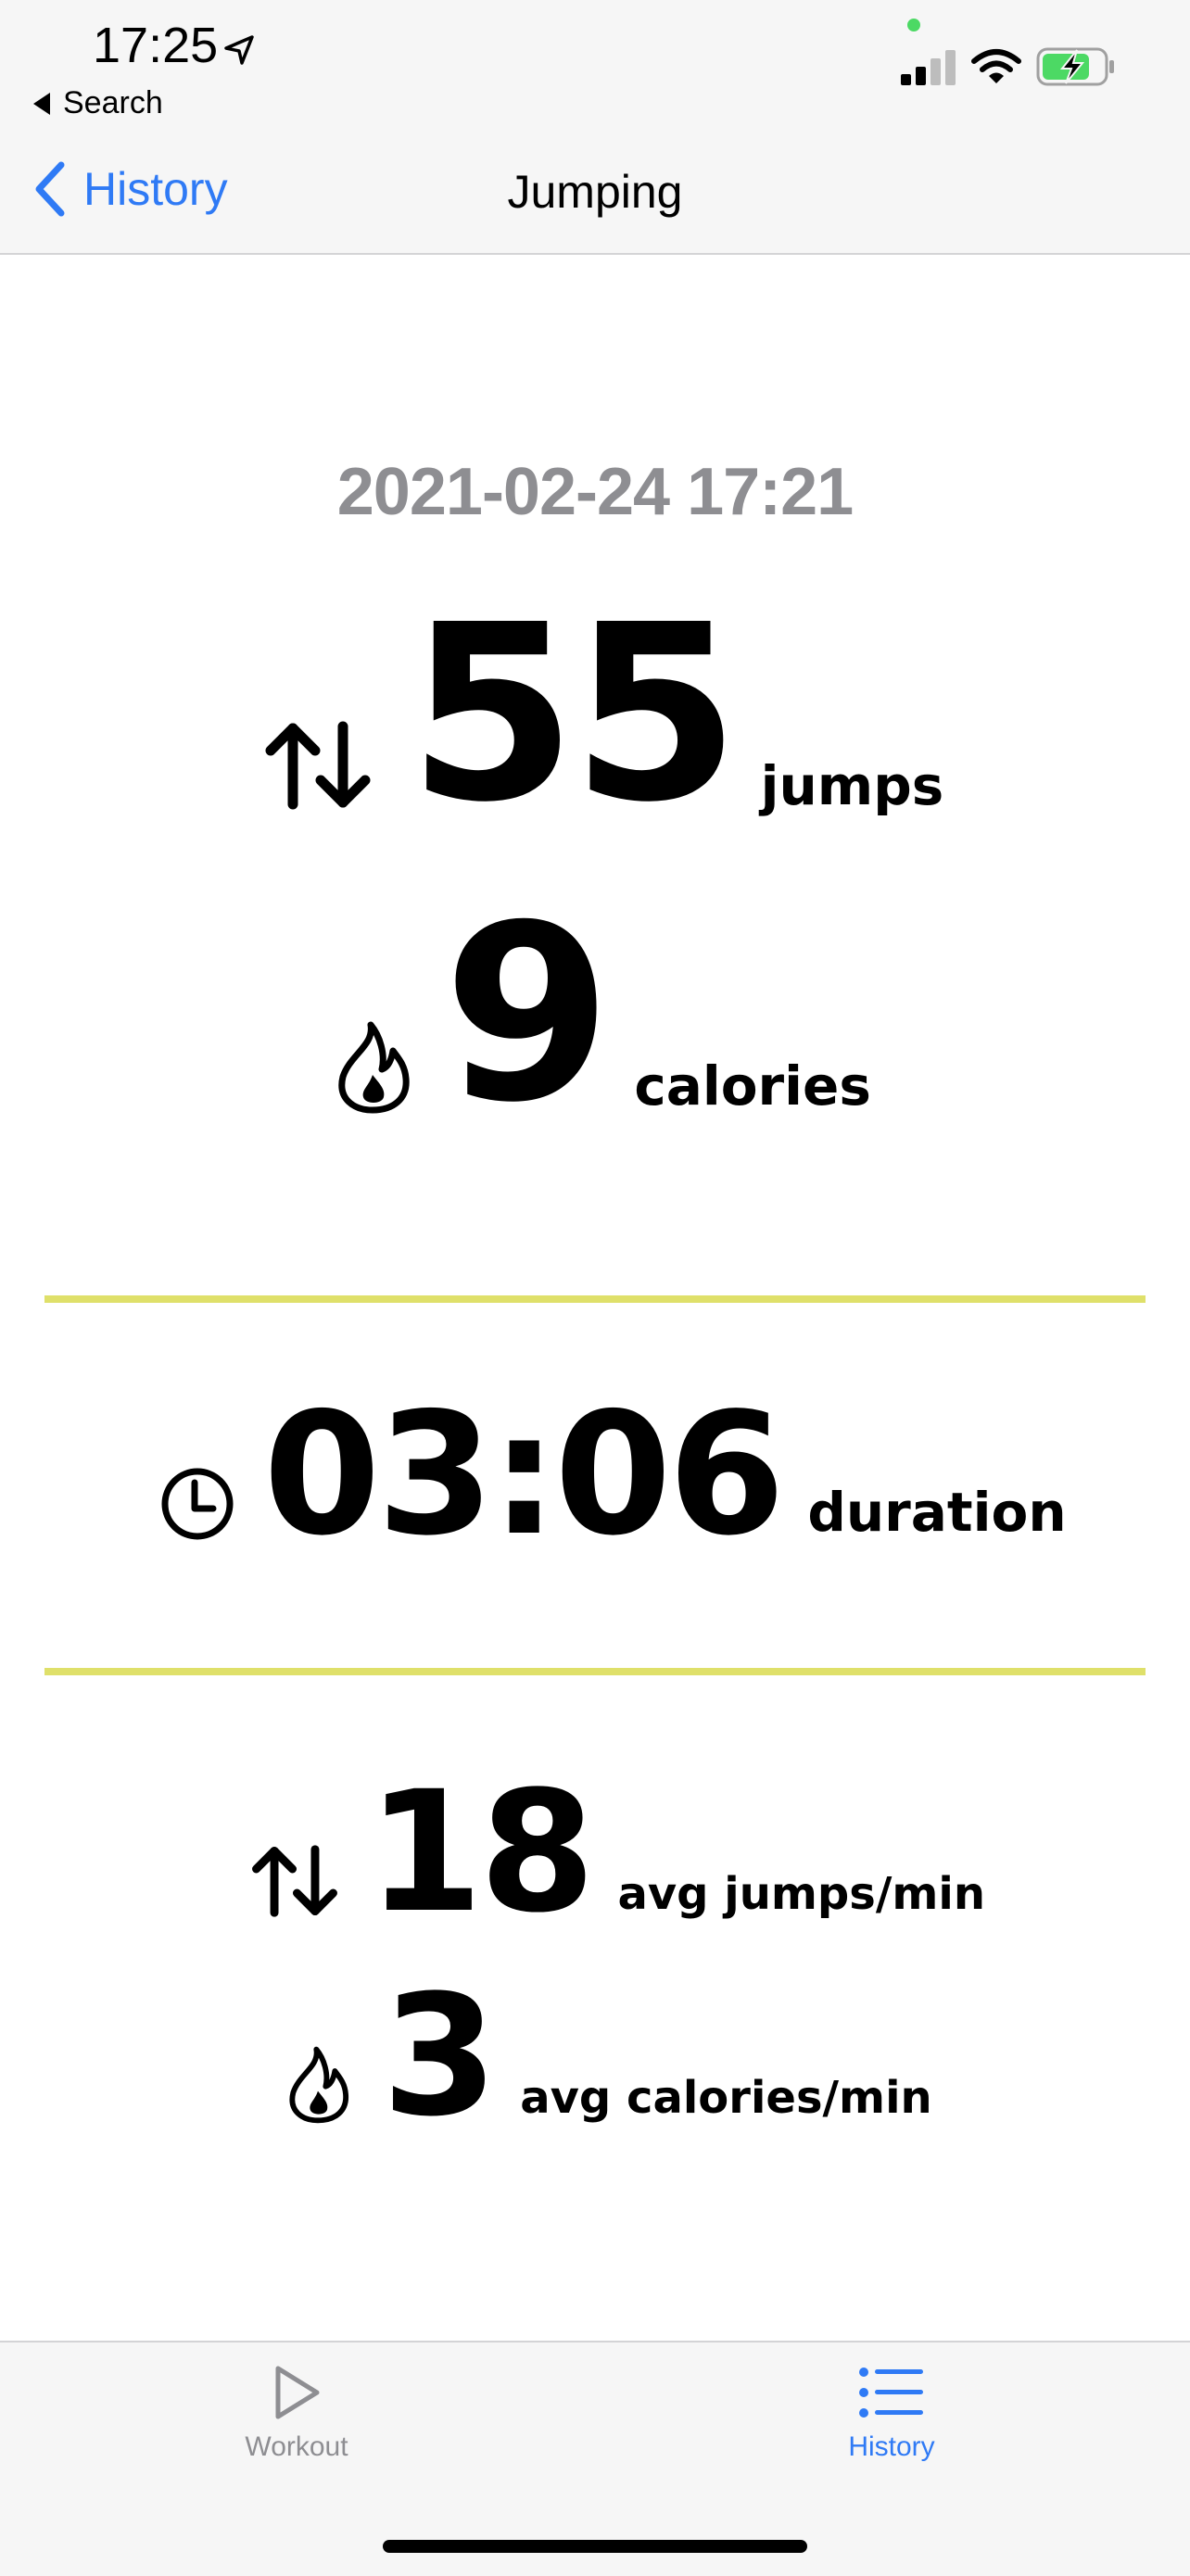 The image size is (1190, 2576). I want to click on avg-jumps-unit: avg jumps/min, so click(801, 1894).